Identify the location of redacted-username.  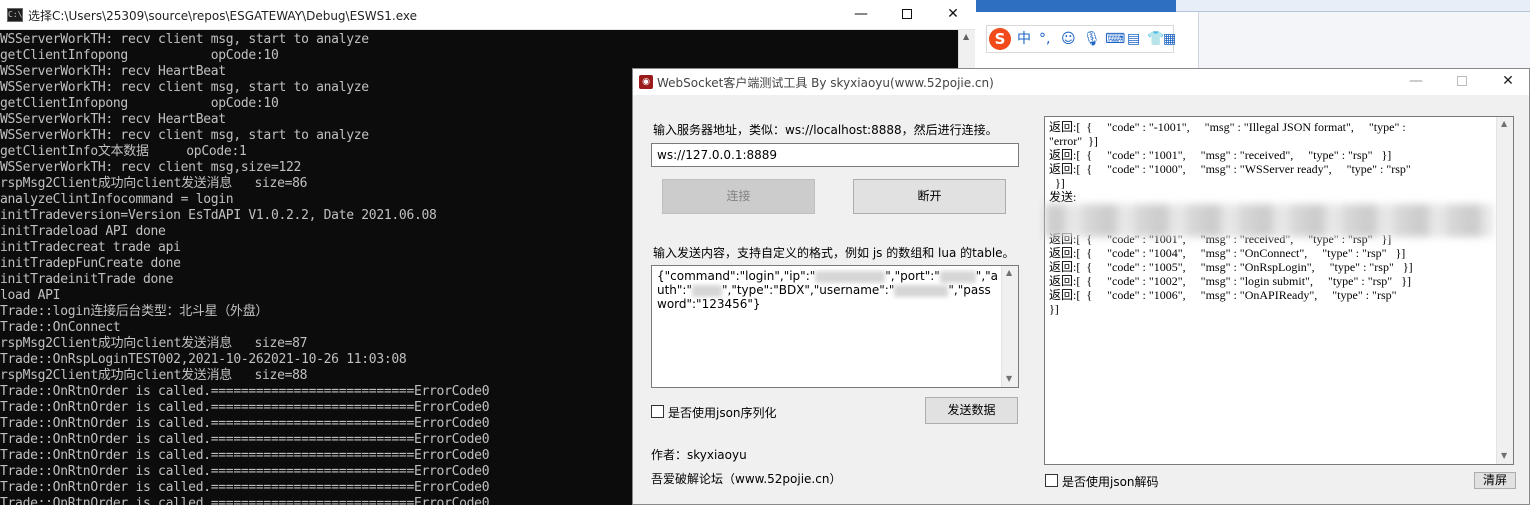
(921, 290).